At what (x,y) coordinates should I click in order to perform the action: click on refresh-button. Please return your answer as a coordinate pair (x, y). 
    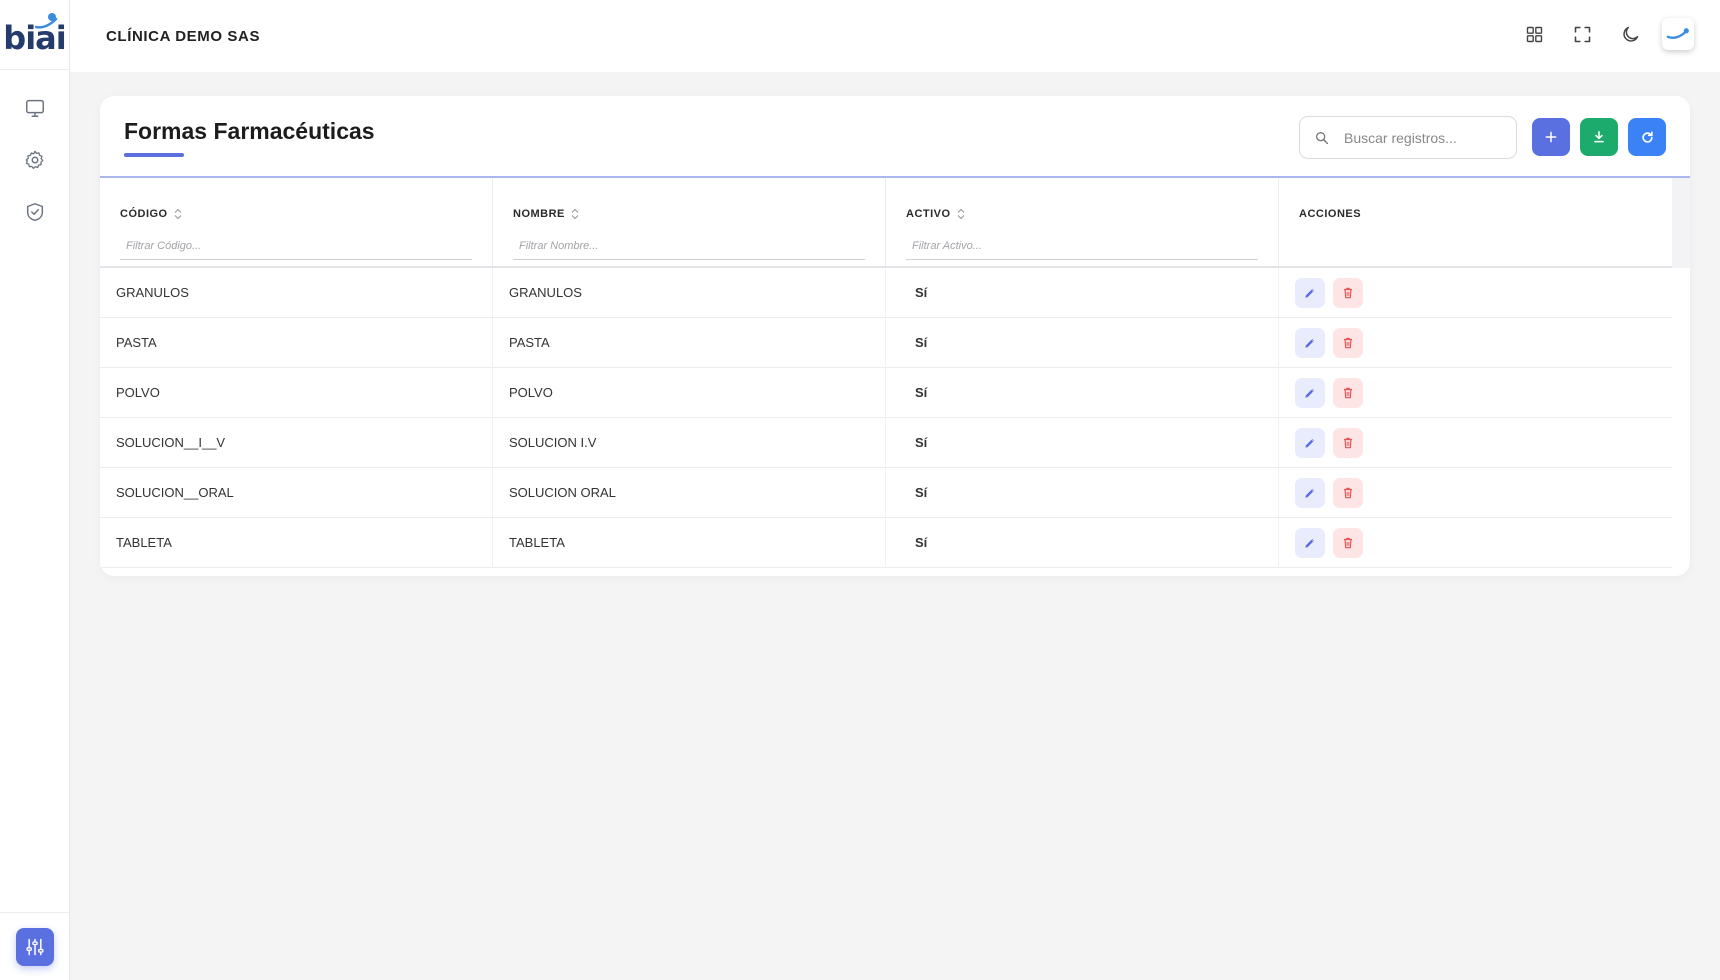
    Looking at the image, I should click on (1647, 137).